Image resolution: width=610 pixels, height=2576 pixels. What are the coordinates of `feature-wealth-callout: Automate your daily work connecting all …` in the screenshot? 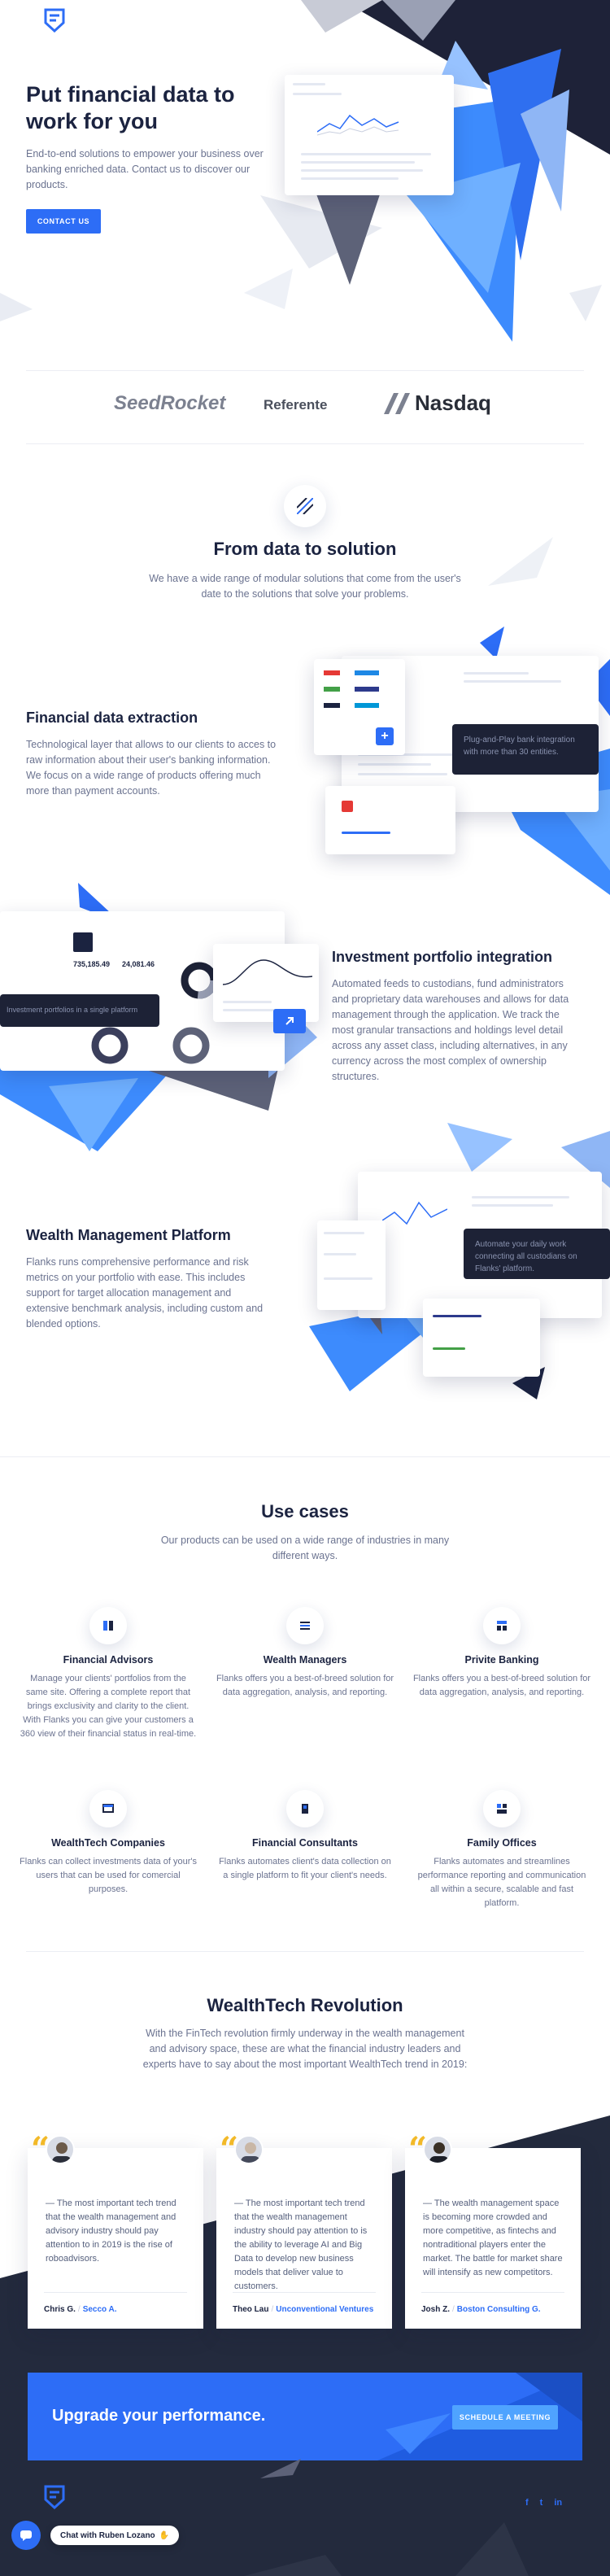 It's located at (537, 1254).